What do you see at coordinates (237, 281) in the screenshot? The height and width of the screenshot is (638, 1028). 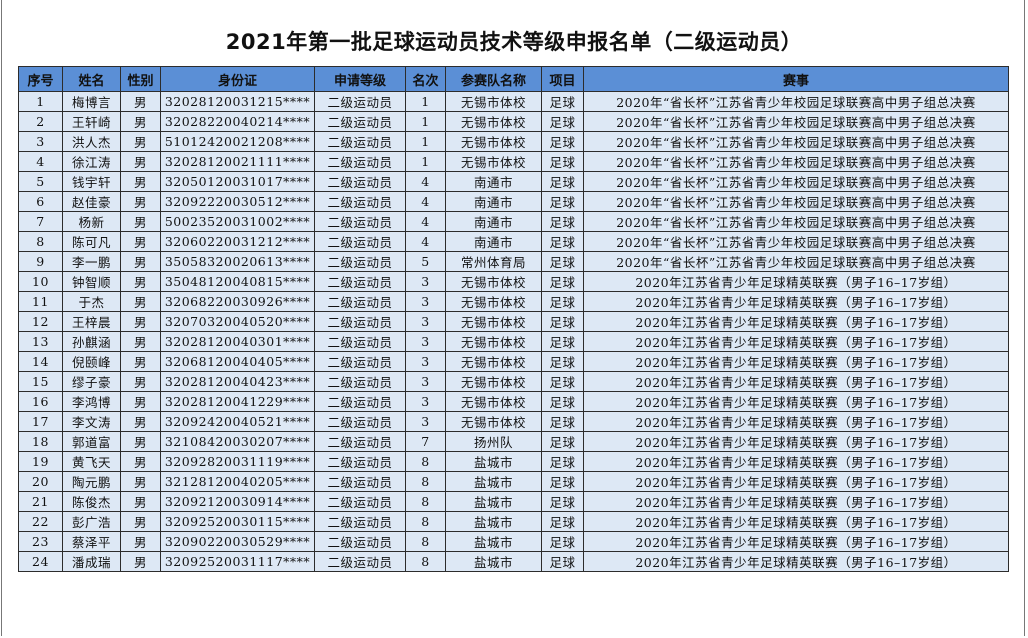 I see `cell-id-number: 35048120040815****` at bounding box center [237, 281].